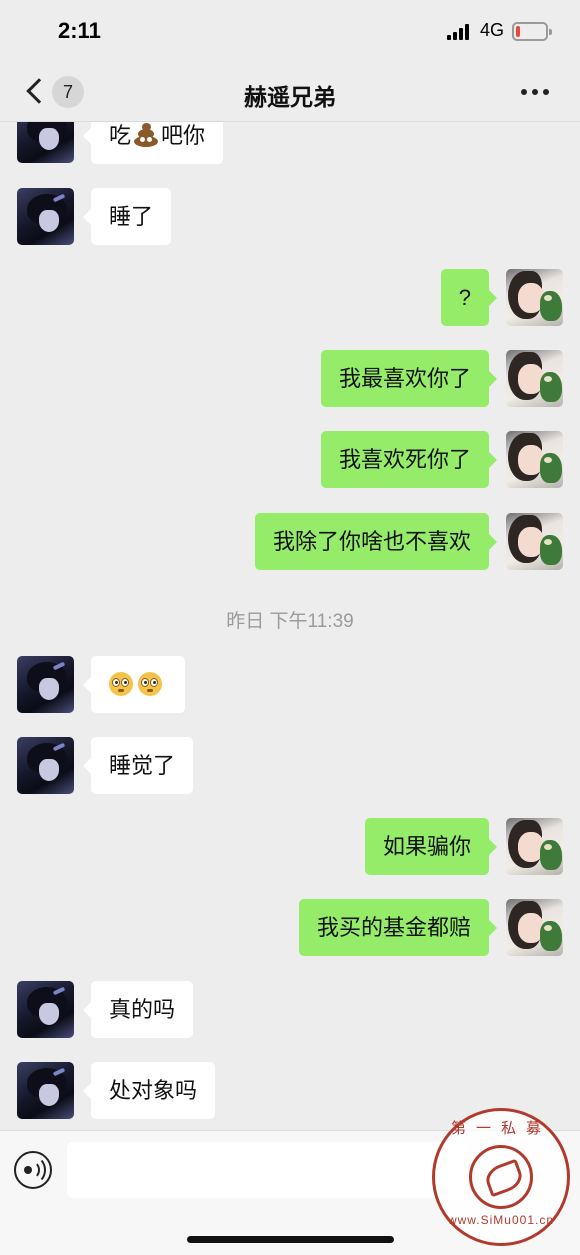  What do you see at coordinates (501, 1220) in the screenshot?
I see `watermark-url-text: www.SiMu001.cn` at bounding box center [501, 1220].